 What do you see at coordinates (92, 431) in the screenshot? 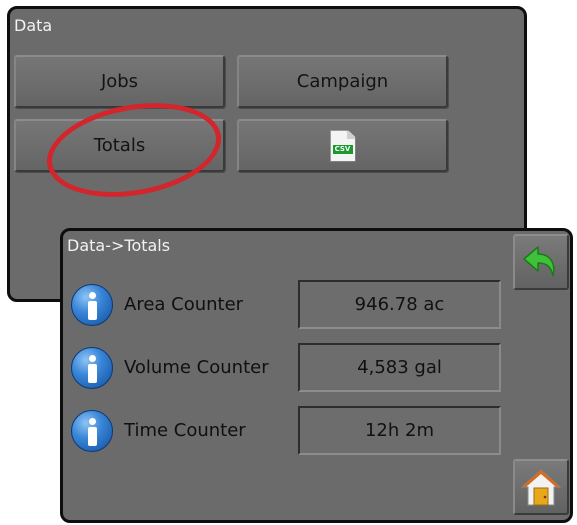
I see `time-info-icon` at bounding box center [92, 431].